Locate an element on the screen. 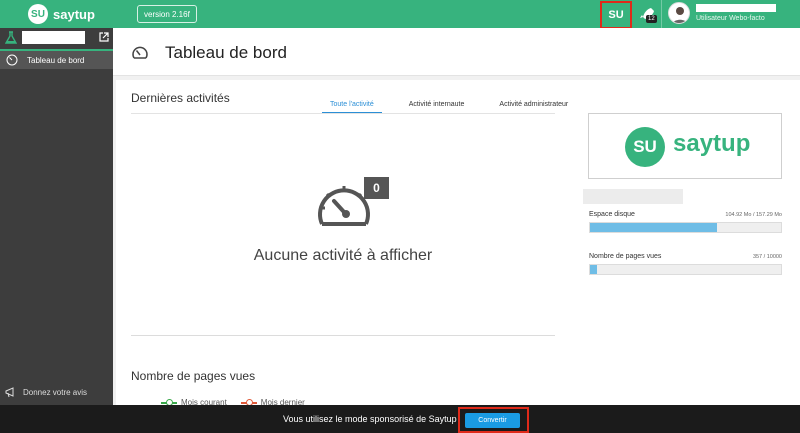 The height and width of the screenshot is (433, 800). logo-text: saytup is located at coordinates (74, 14).